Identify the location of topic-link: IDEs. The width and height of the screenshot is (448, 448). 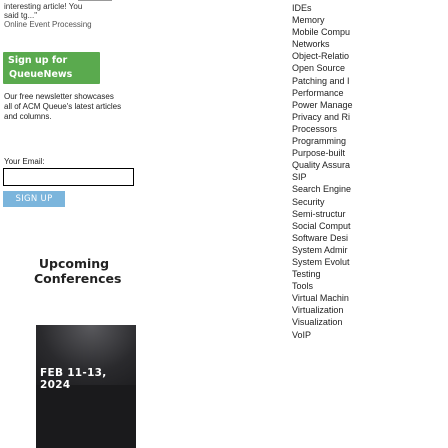
(322, 8).